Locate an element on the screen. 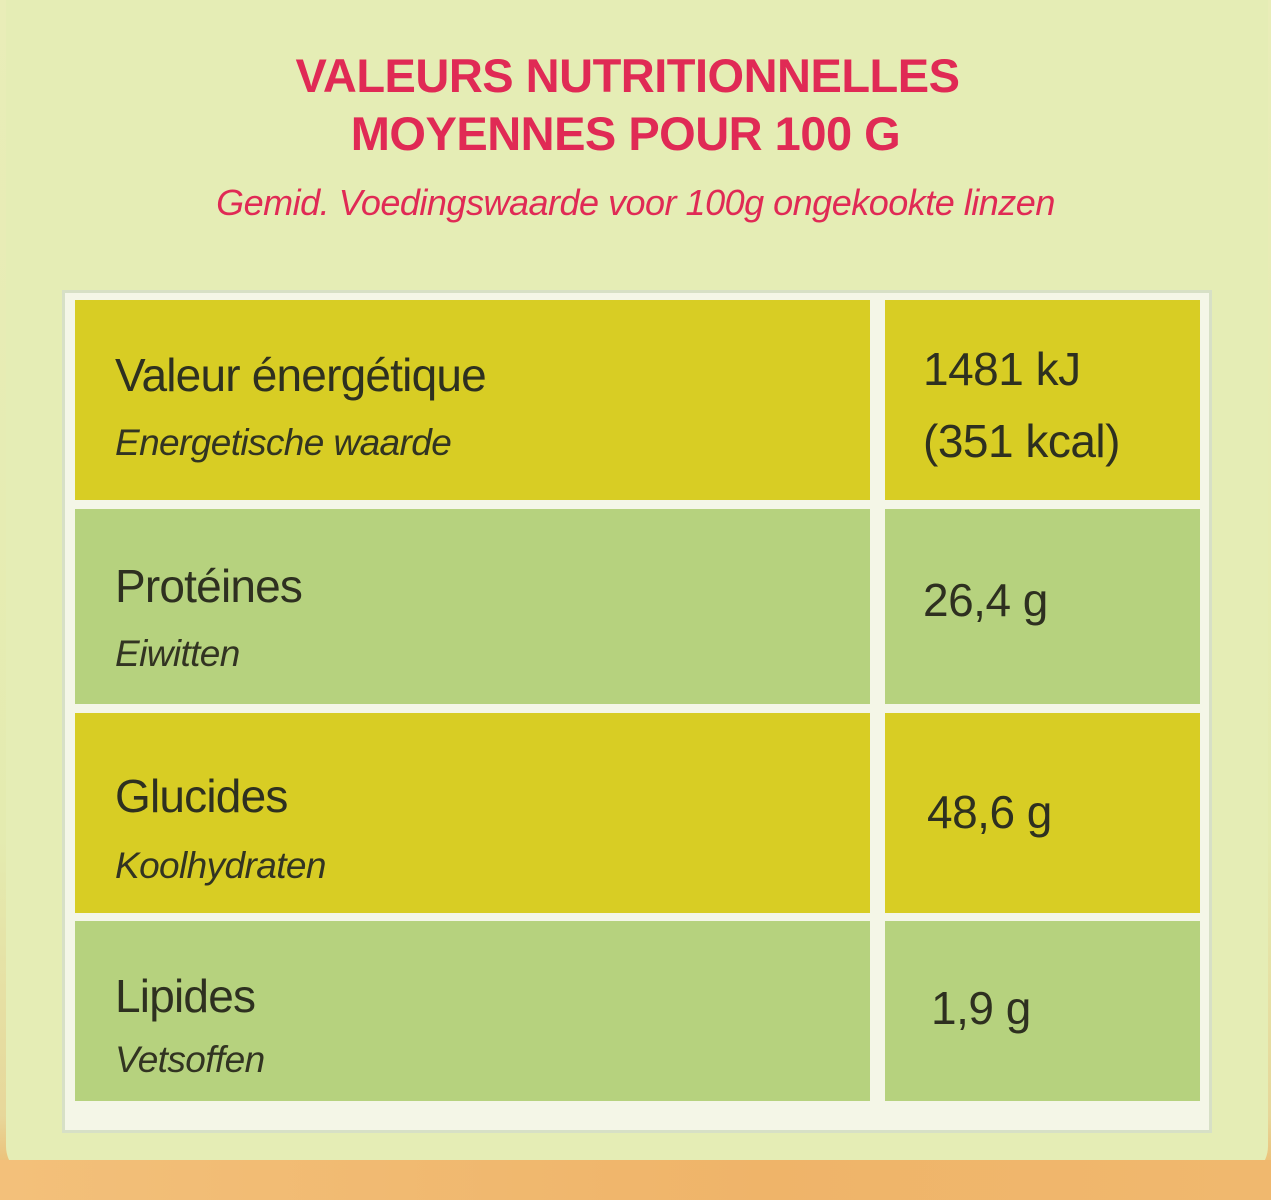 Image resolution: width=1271 pixels, height=1200 pixels. row-carbs-label-cell: Glucides Koolhydraten is located at coordinates (472, 813).